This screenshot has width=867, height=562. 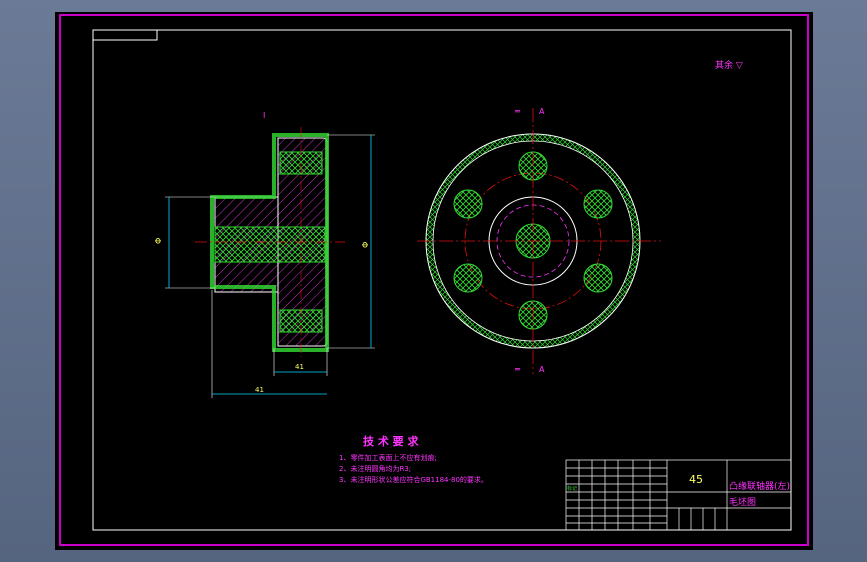 I want to click on section-view: Φ Φ 41 41 I, so click(x=264, y=254).